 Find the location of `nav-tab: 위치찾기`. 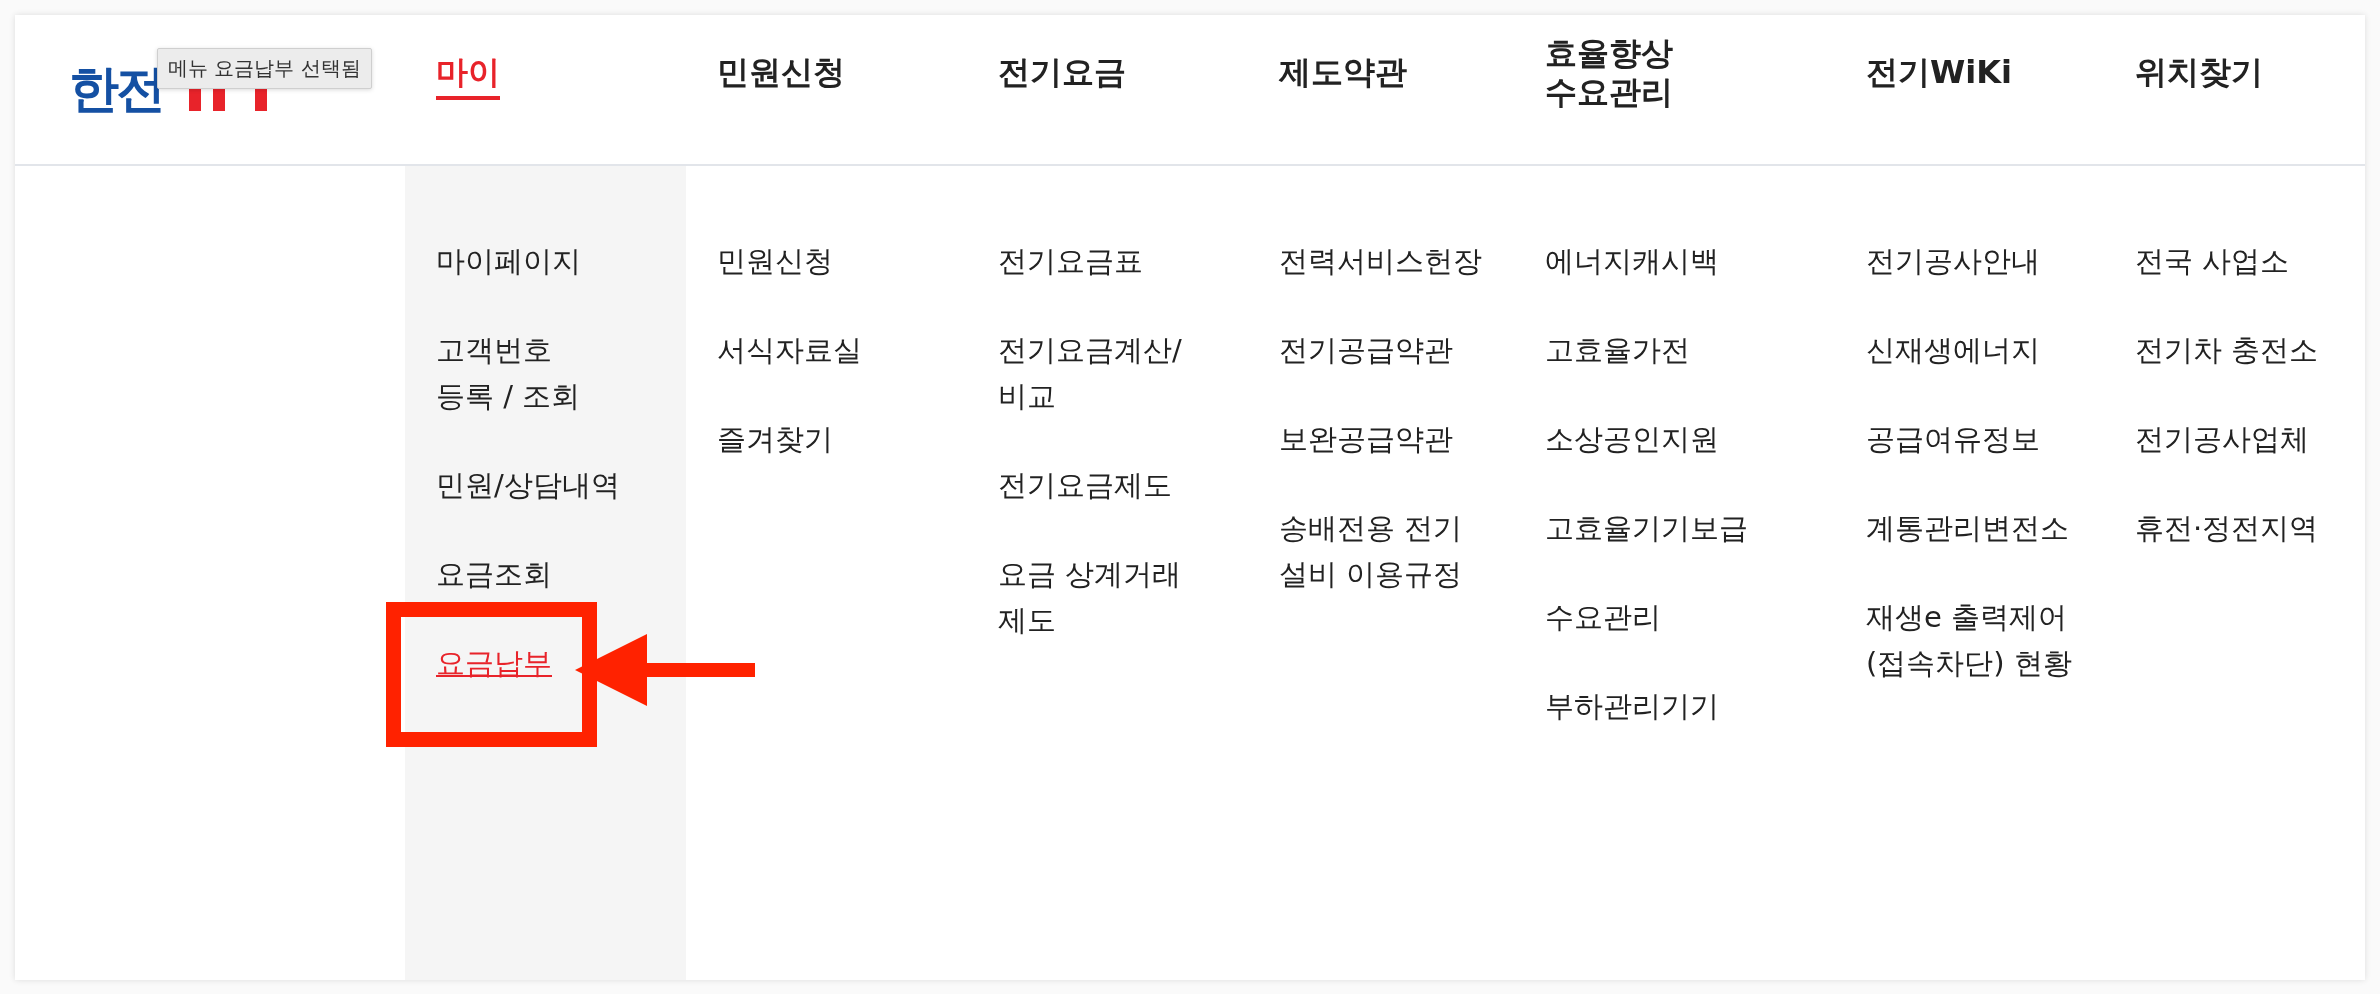

nav-tab: 위치찾기 is located at coordinates (2199, 76).